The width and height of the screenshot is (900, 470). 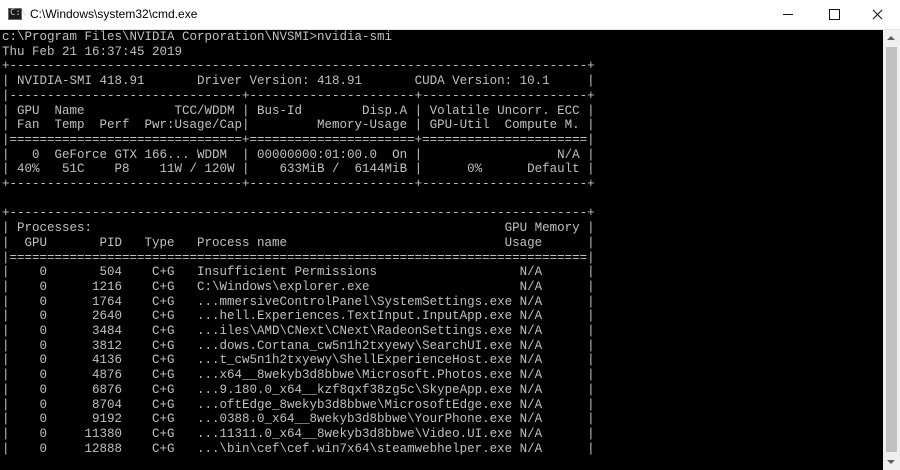 I want to click on window-title: C:\Windows\system32\cmd.exe, so click(x=114, y=14).